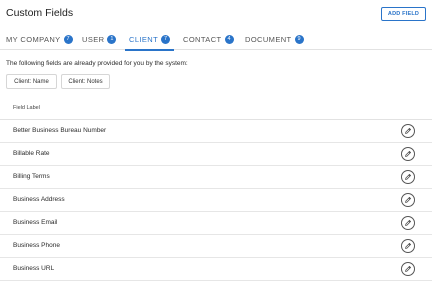  I want to click on table-row: Billing Terms, so click(216, 177).